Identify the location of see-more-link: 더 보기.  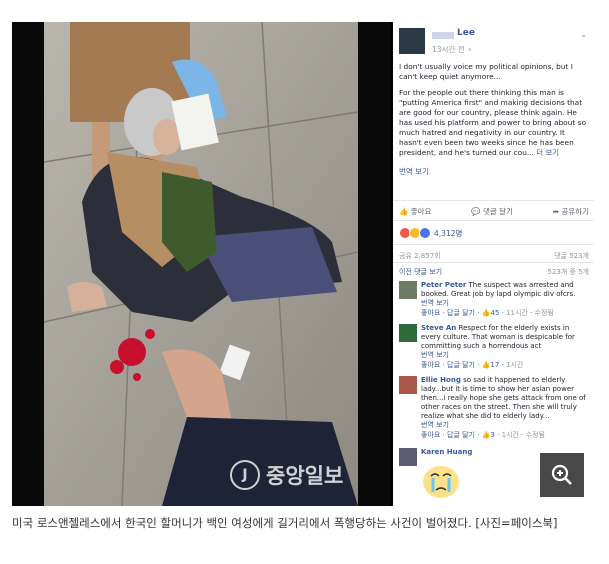
(547, 152).